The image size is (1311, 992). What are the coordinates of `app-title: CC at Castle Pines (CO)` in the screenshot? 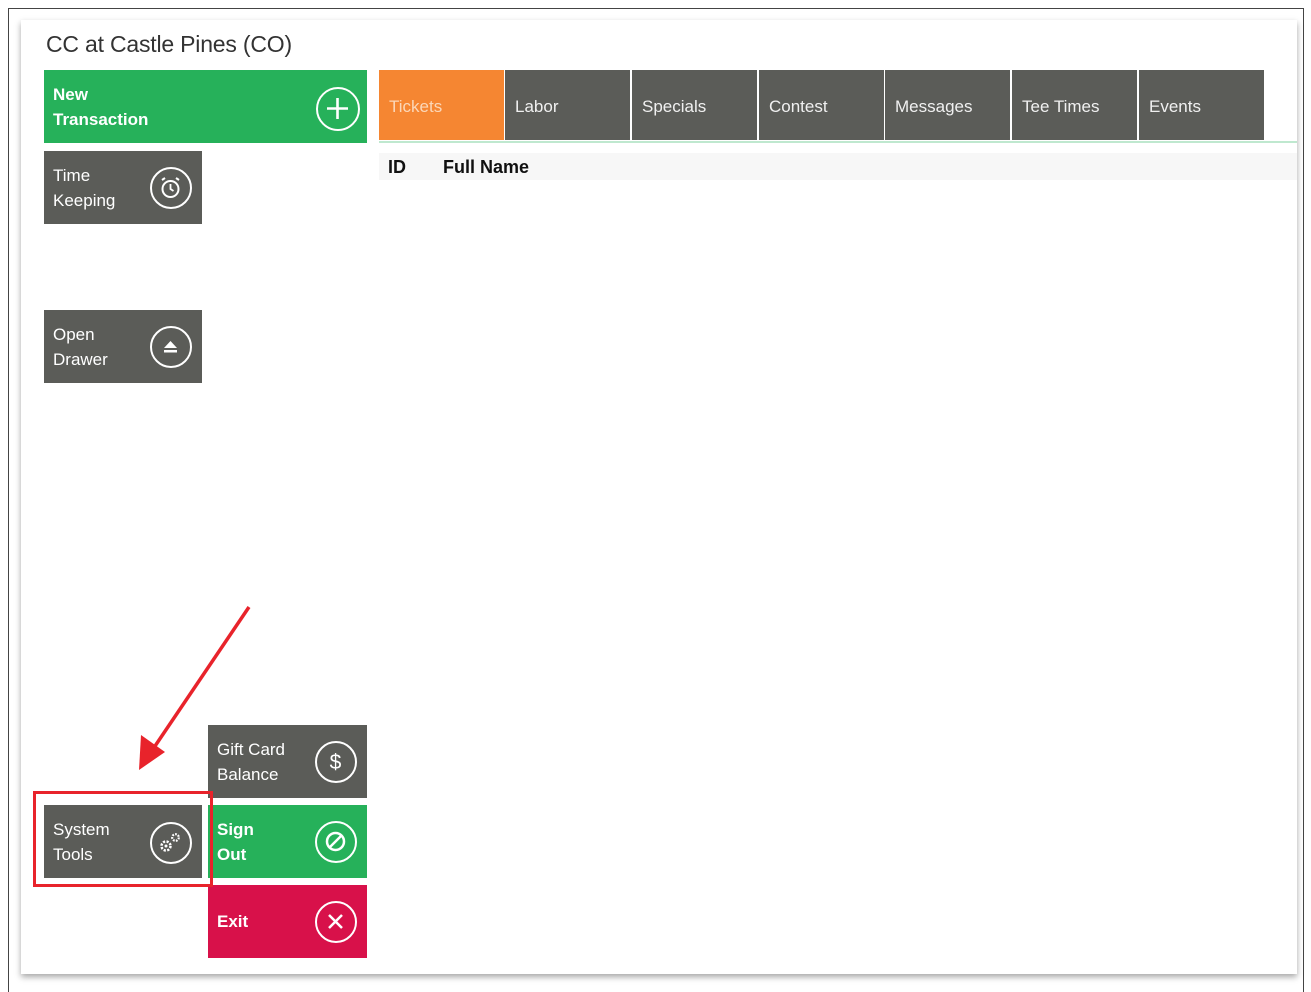 It's located at (169, 44).